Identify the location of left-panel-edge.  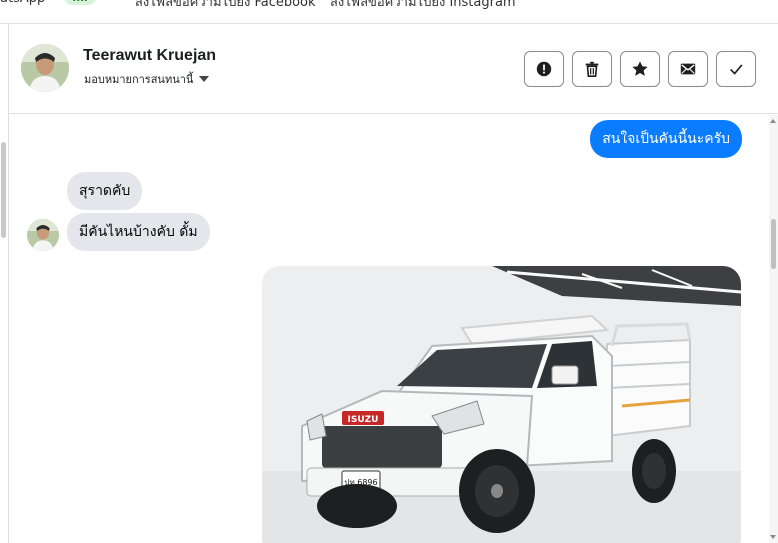
(4, 283).